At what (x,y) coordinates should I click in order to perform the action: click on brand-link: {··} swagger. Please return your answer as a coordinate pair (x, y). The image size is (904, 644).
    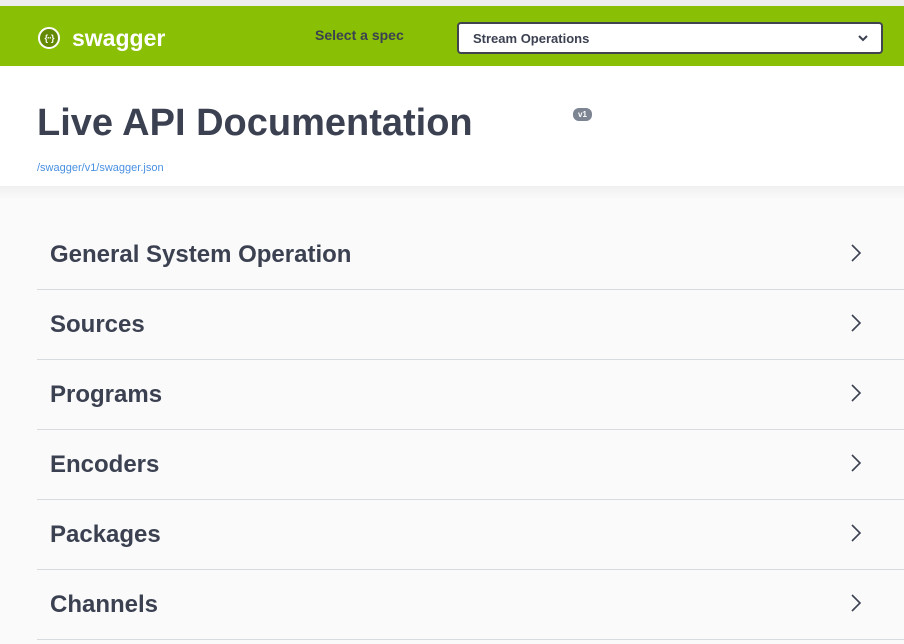
    Looking at the image, I should click on (101, 38).